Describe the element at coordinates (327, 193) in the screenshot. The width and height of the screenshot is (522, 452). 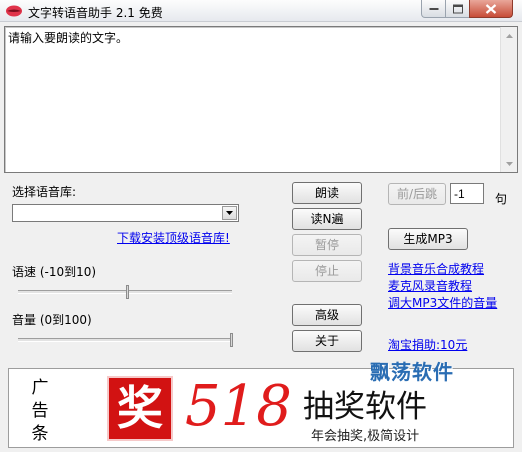
I see `read-button: 朗读` at that location.